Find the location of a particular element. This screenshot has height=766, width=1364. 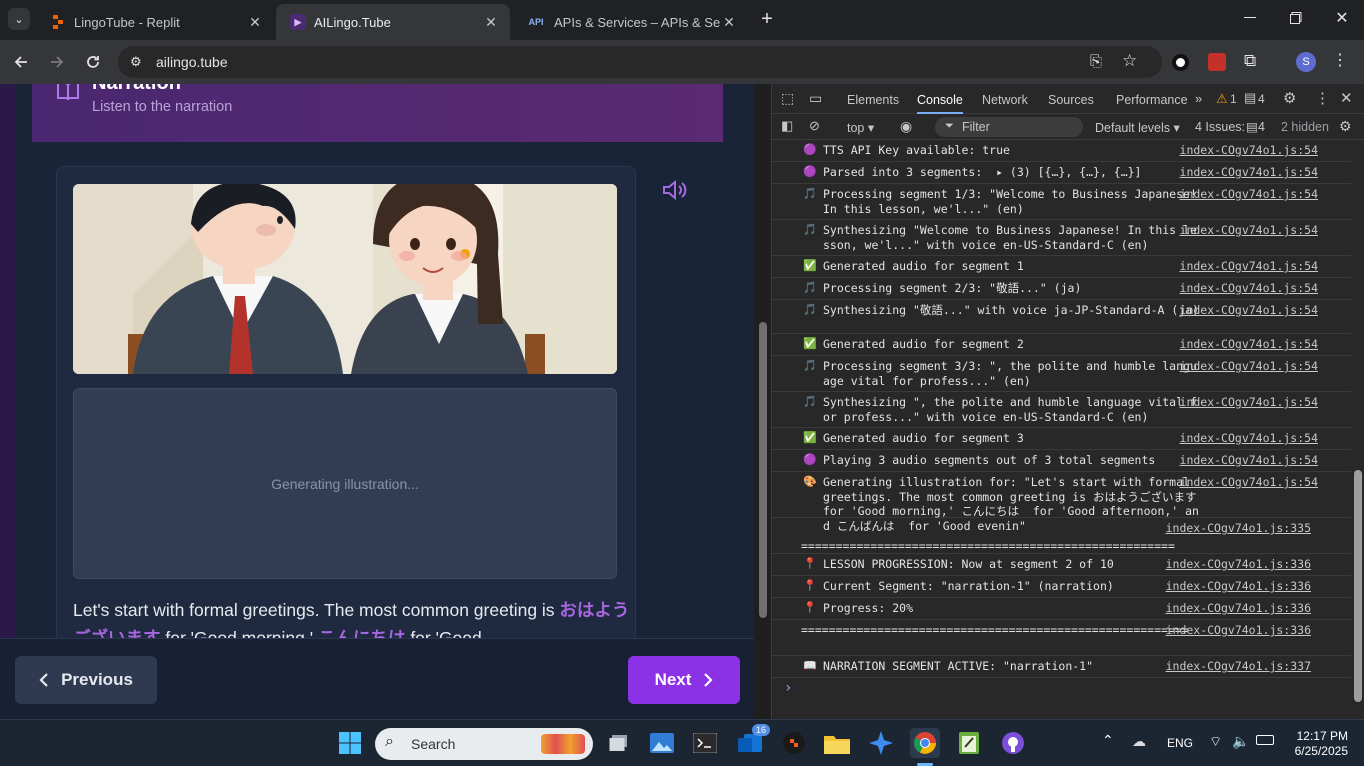

windows-start-icon is located at coordinates (350, 743).